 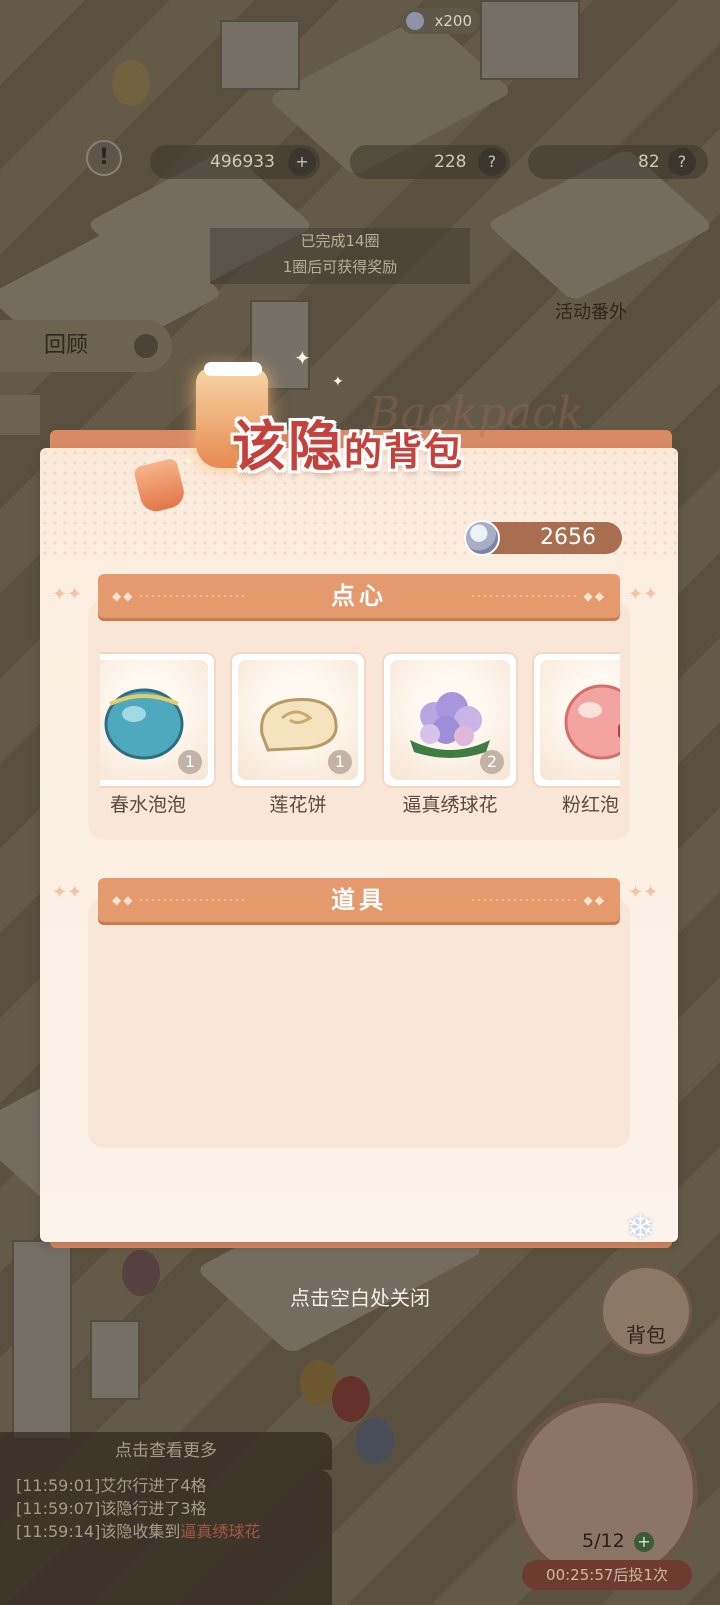 What do you see at coordinates (340, 256) in the screenshot?
I see `round-progress-banner: 已完成14圈 1圈后可获得奖励` at bounding box center [340, 256].